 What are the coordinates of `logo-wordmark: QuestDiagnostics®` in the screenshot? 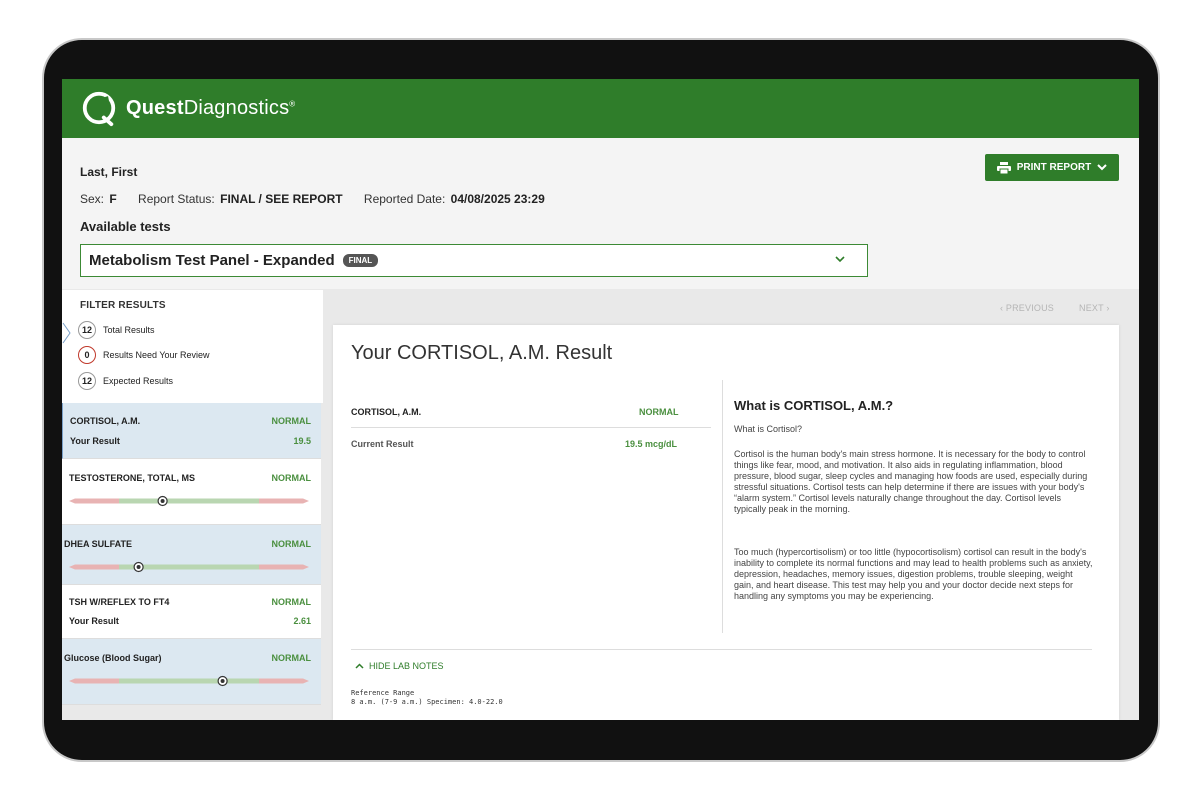 It's located at (210, 108).